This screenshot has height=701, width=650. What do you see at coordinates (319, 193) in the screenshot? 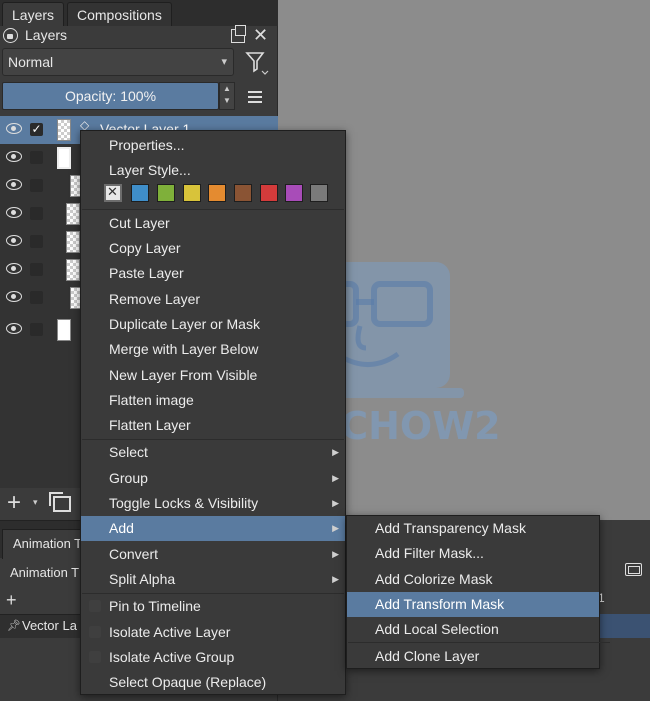
I see `color-swatch-gray` at bounding box center [319, 193].